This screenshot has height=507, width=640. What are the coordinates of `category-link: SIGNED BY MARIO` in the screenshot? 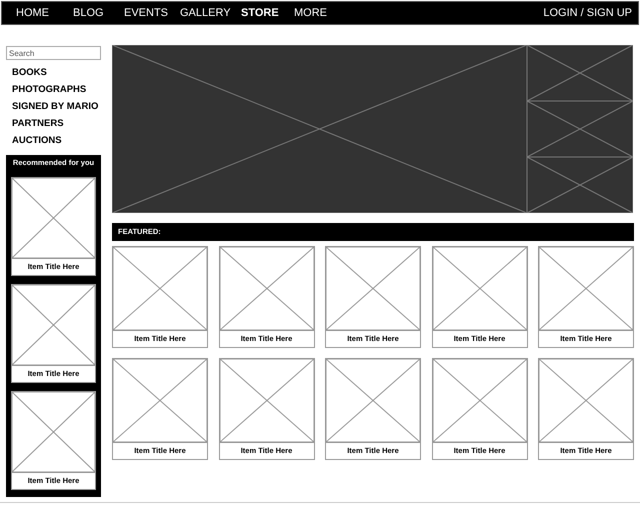 It's located at (53, 106).